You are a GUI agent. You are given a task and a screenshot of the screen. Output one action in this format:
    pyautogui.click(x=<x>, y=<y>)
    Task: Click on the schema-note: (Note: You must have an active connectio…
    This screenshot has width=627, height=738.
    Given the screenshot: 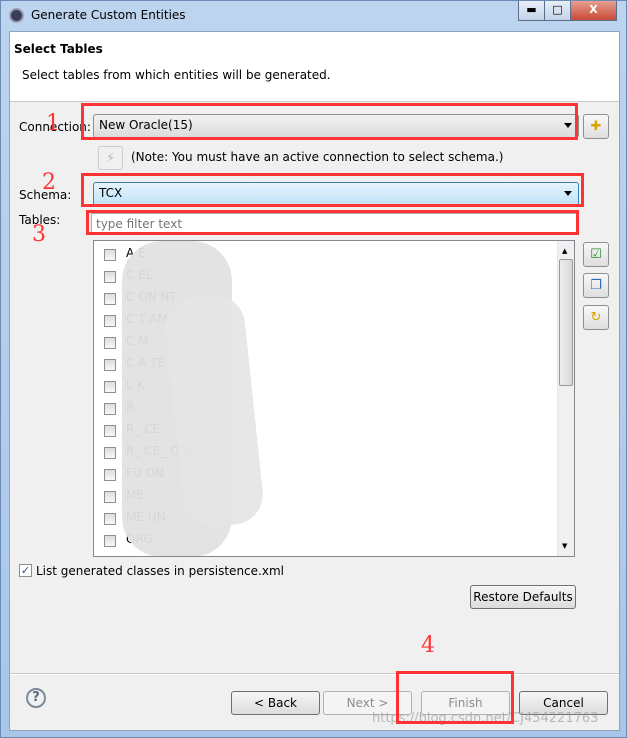 What is the action you would take?
    pyautogui.click(x=317, y=157)
    